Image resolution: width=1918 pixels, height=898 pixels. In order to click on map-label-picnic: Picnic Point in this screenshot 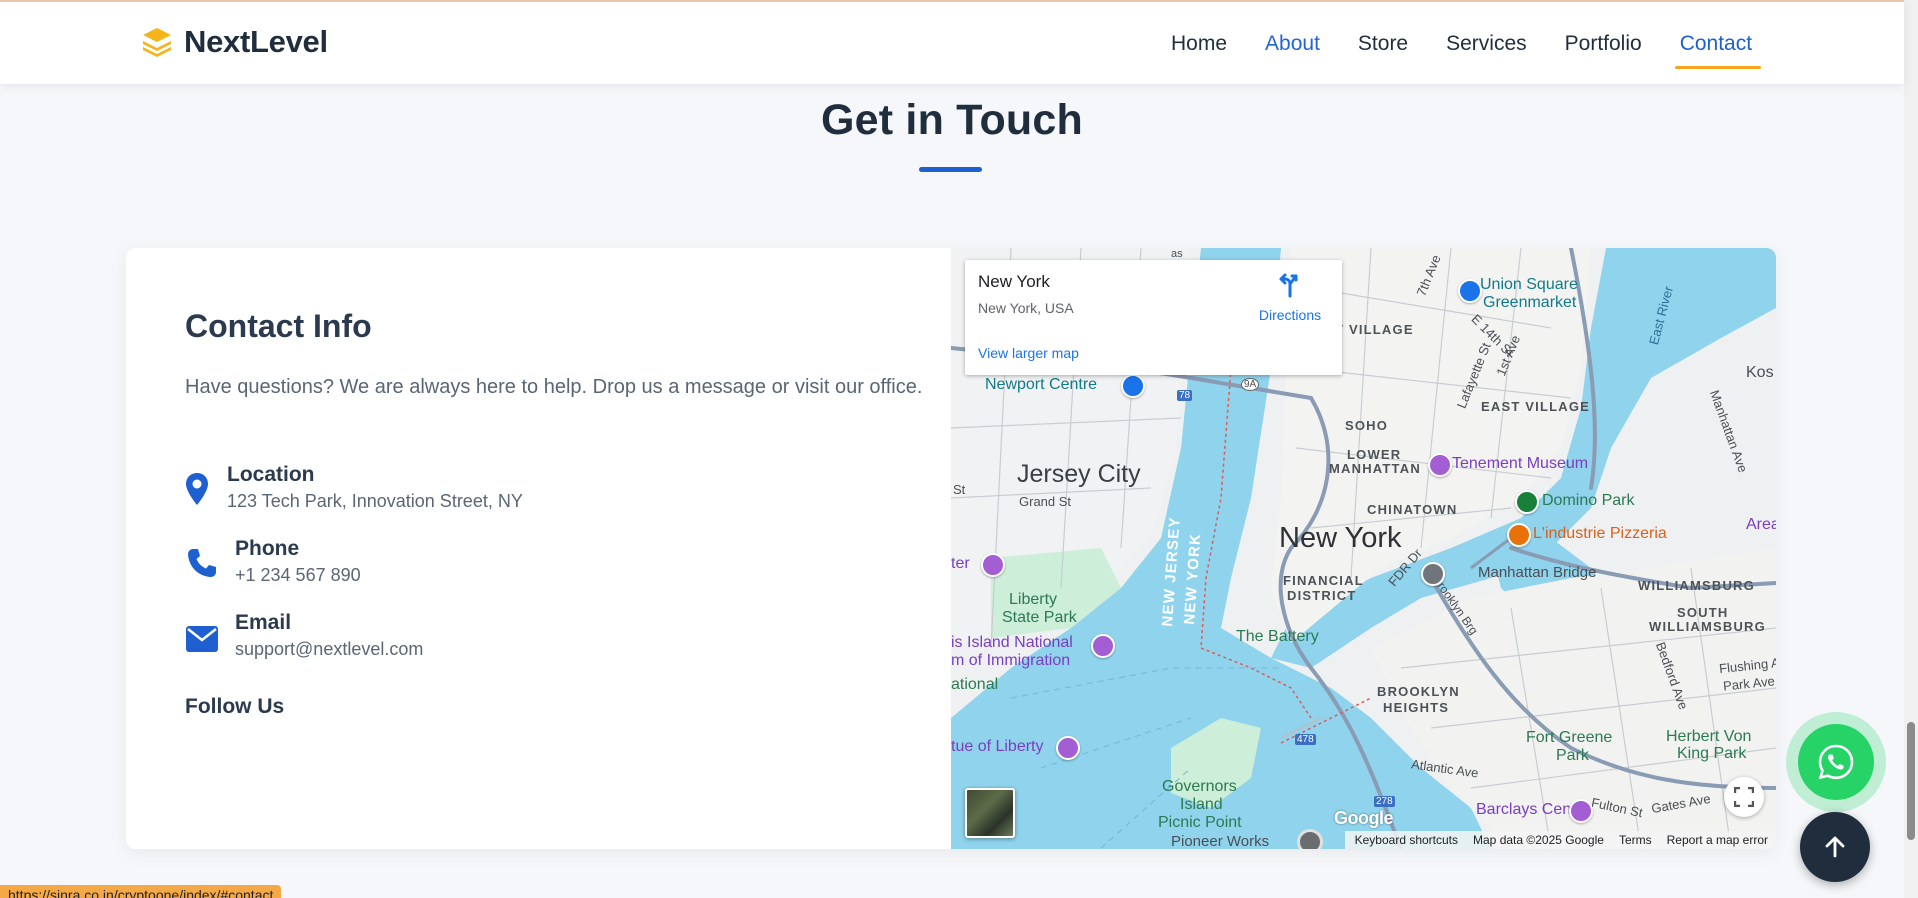, I will do `click(1200, 822)`.